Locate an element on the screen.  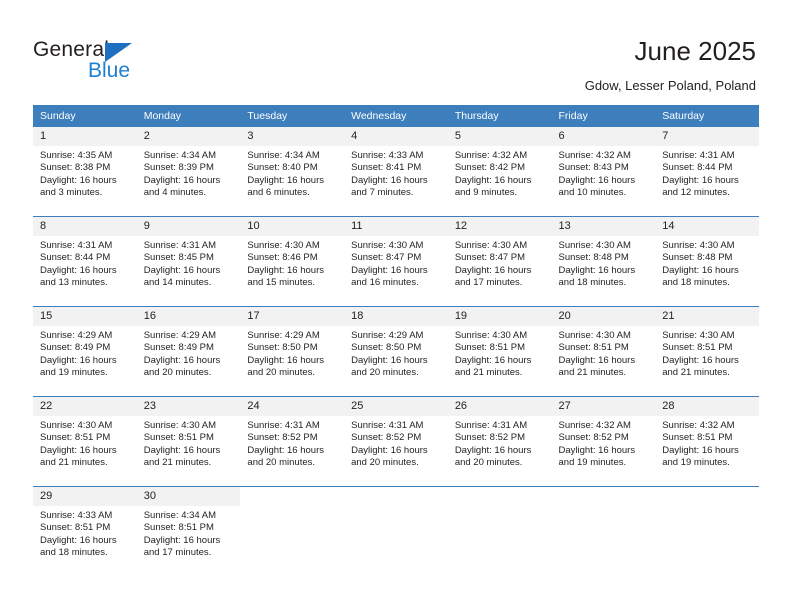
sunset-text: Sunset: 8:47 PM is located at coordinates (386, 258).